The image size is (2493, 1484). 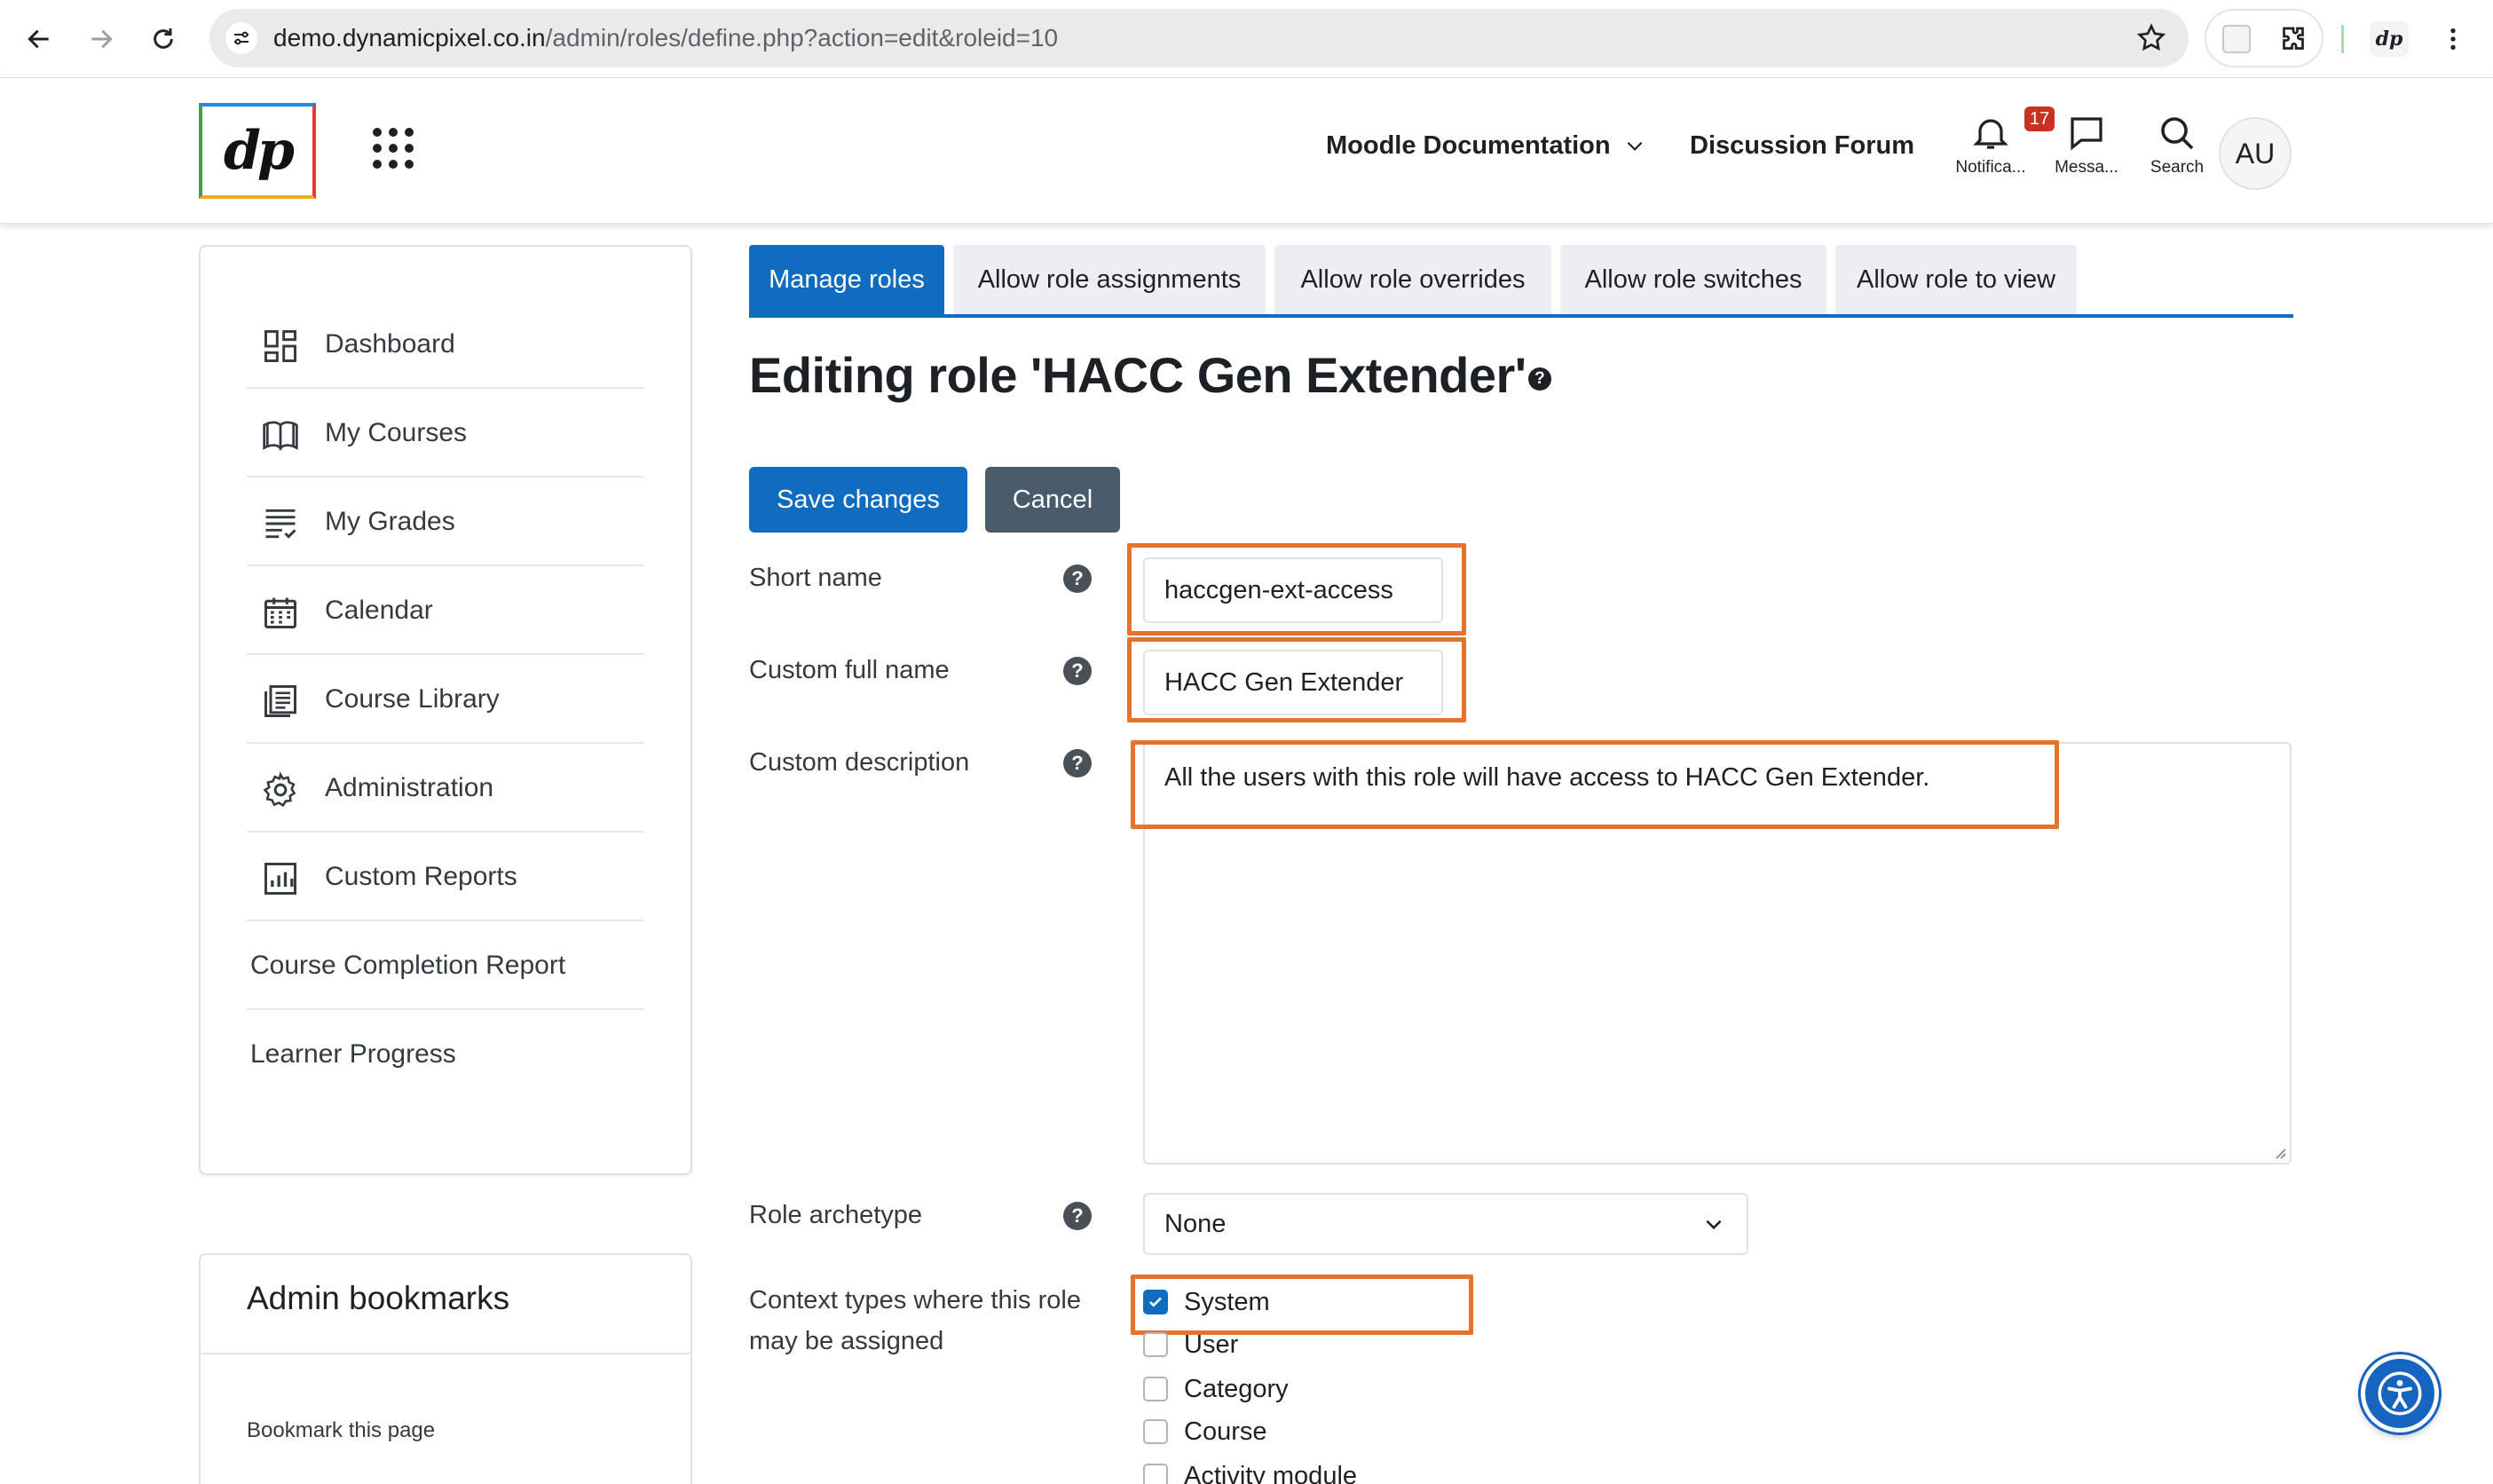 I want to click on back-button, so click(x=39, y=40).